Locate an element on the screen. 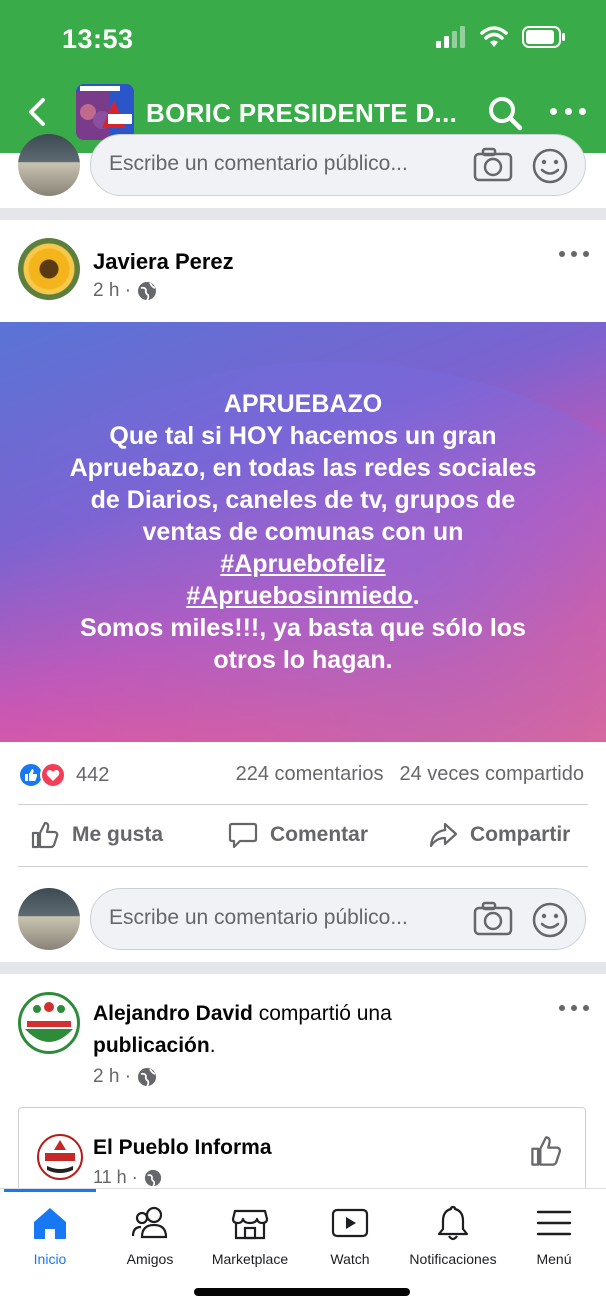 The image size is (606, 1311). shared-post-header: Alejandro David compartió una is located at coordinates (242, 1013).